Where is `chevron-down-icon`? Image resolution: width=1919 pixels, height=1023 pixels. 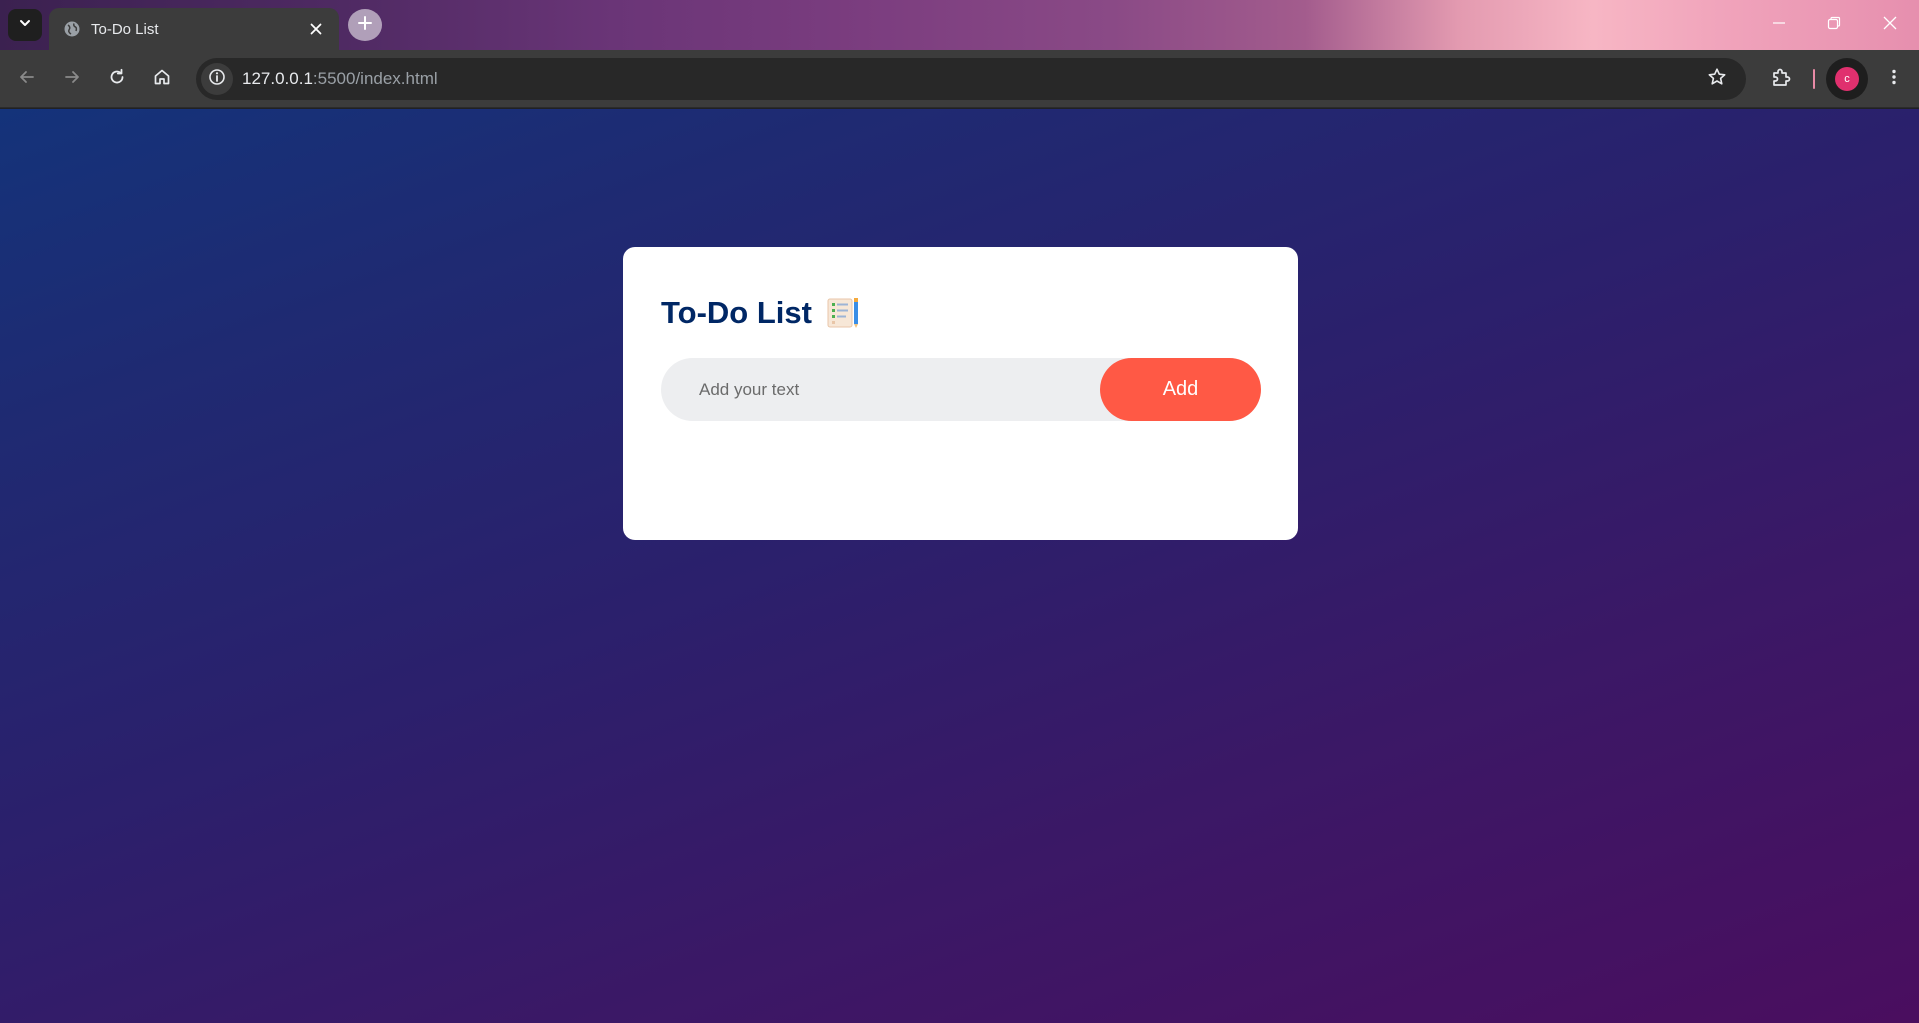
chevron-down-icon is located at coordinates (25, 25).